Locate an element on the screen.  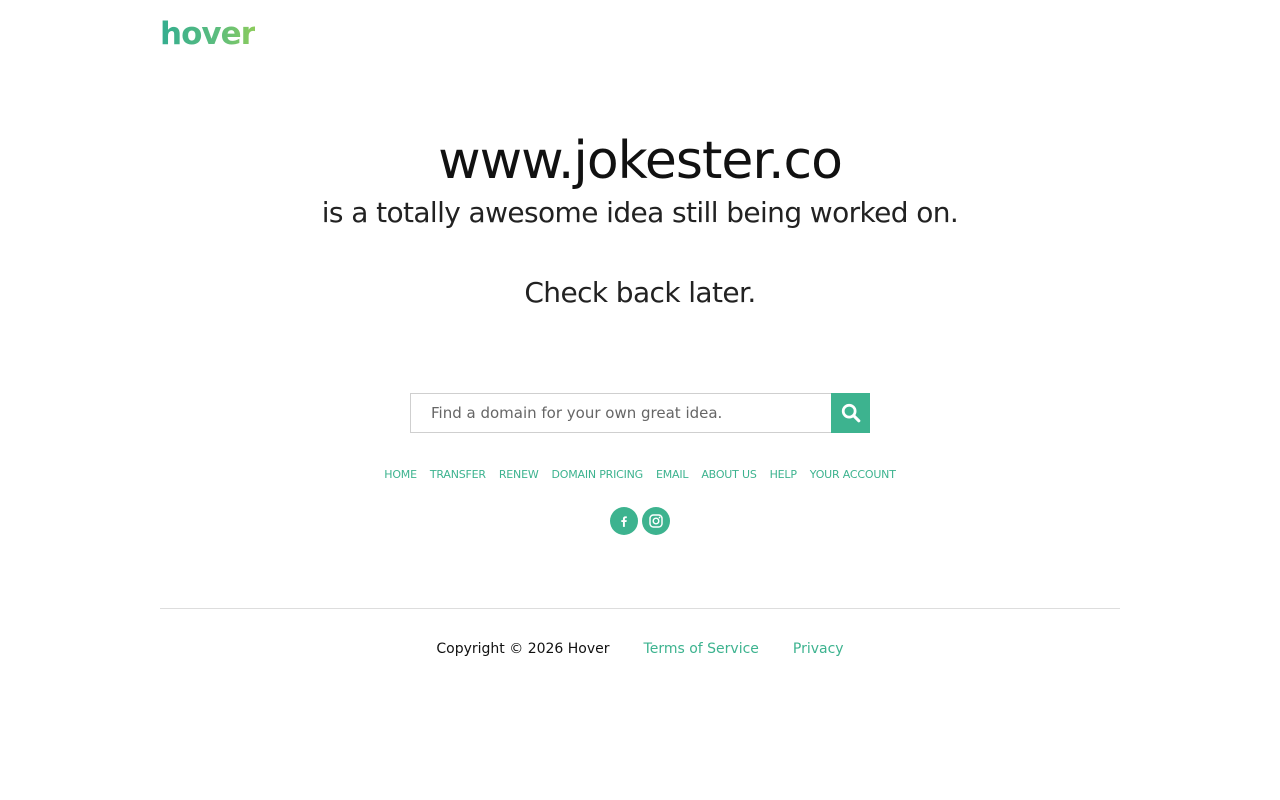
nav-about-us: ABOUT US is located at coordinates (728, 475).